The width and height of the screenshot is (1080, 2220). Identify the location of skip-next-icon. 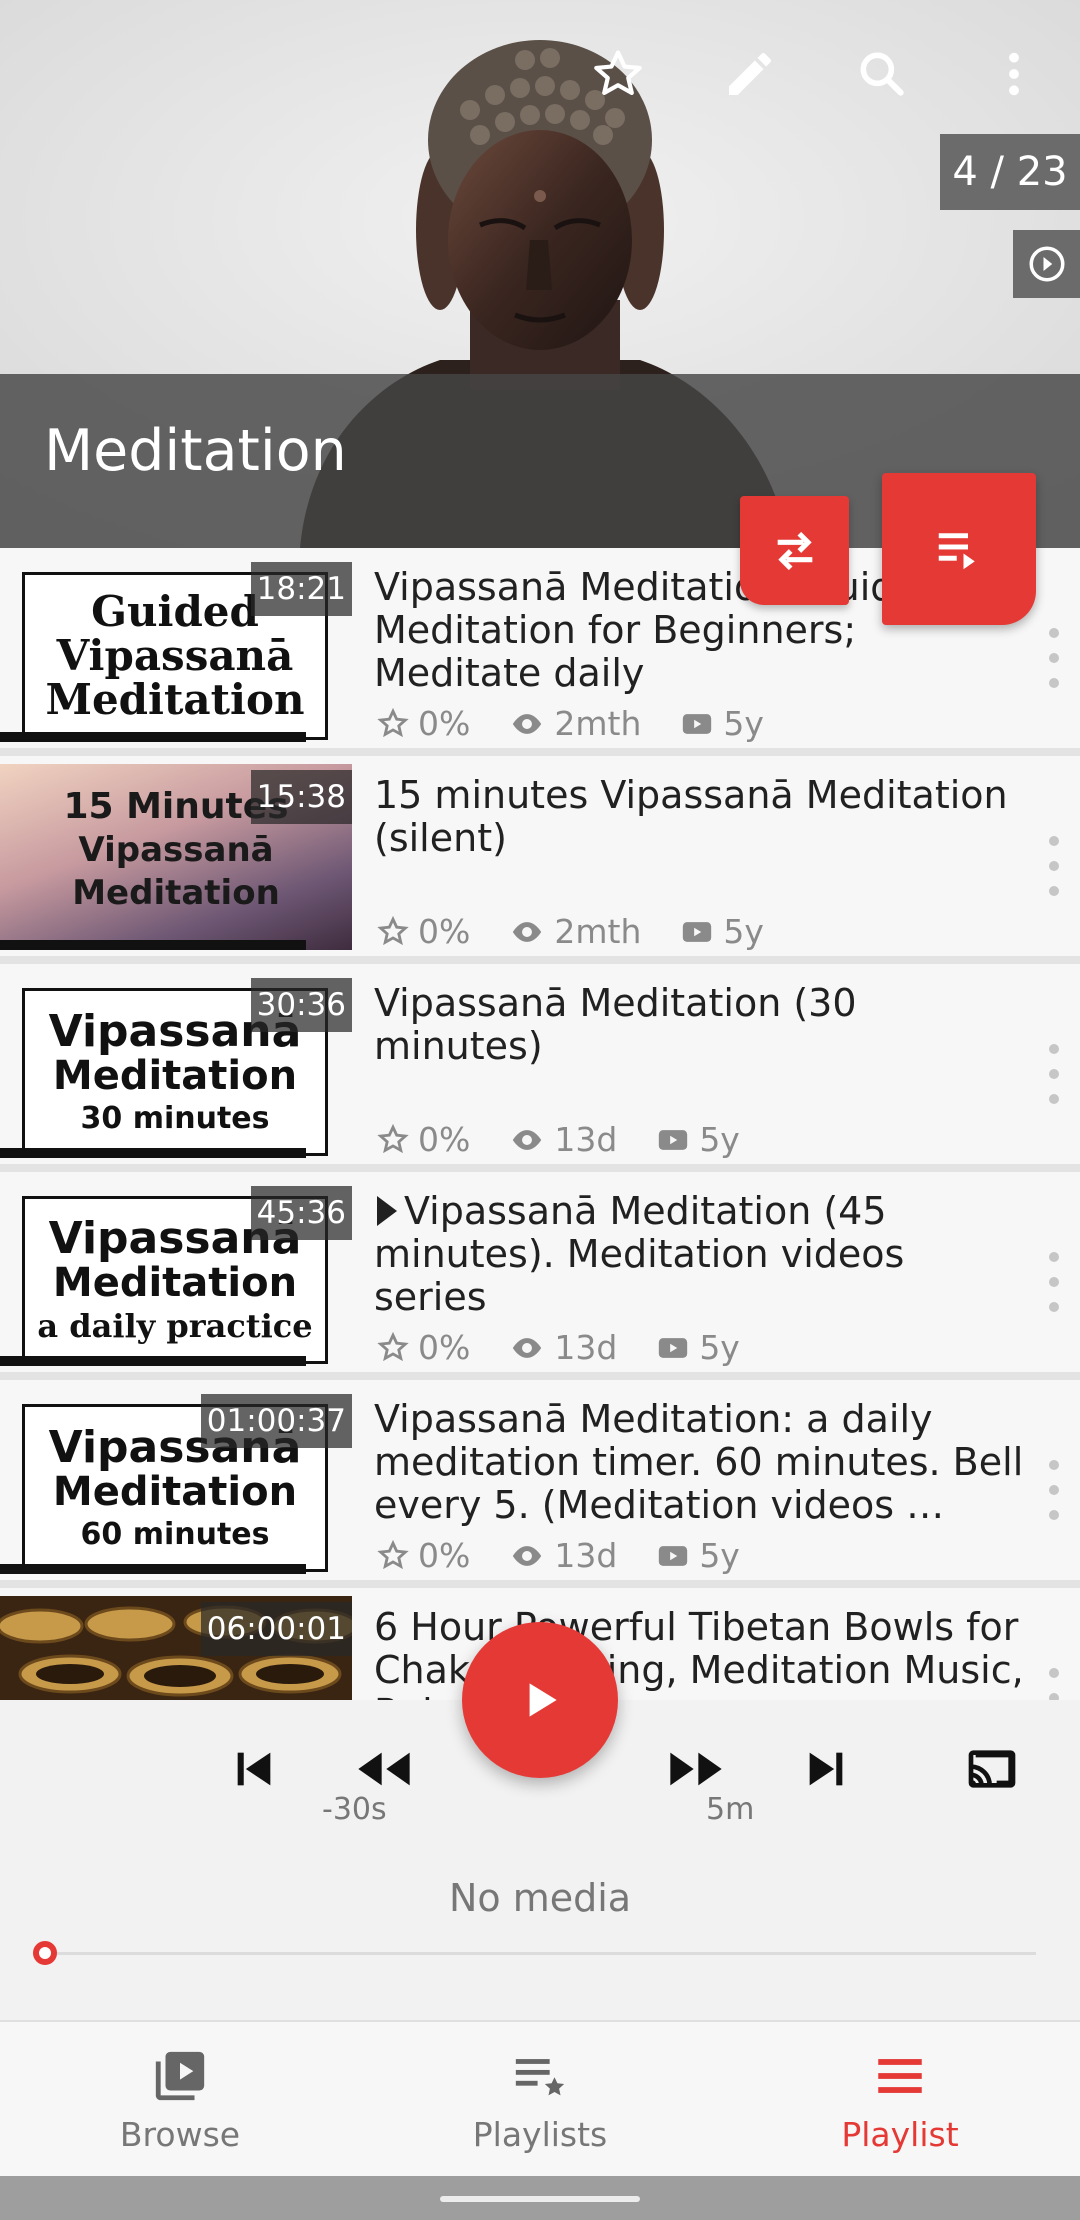
(826, 1769).